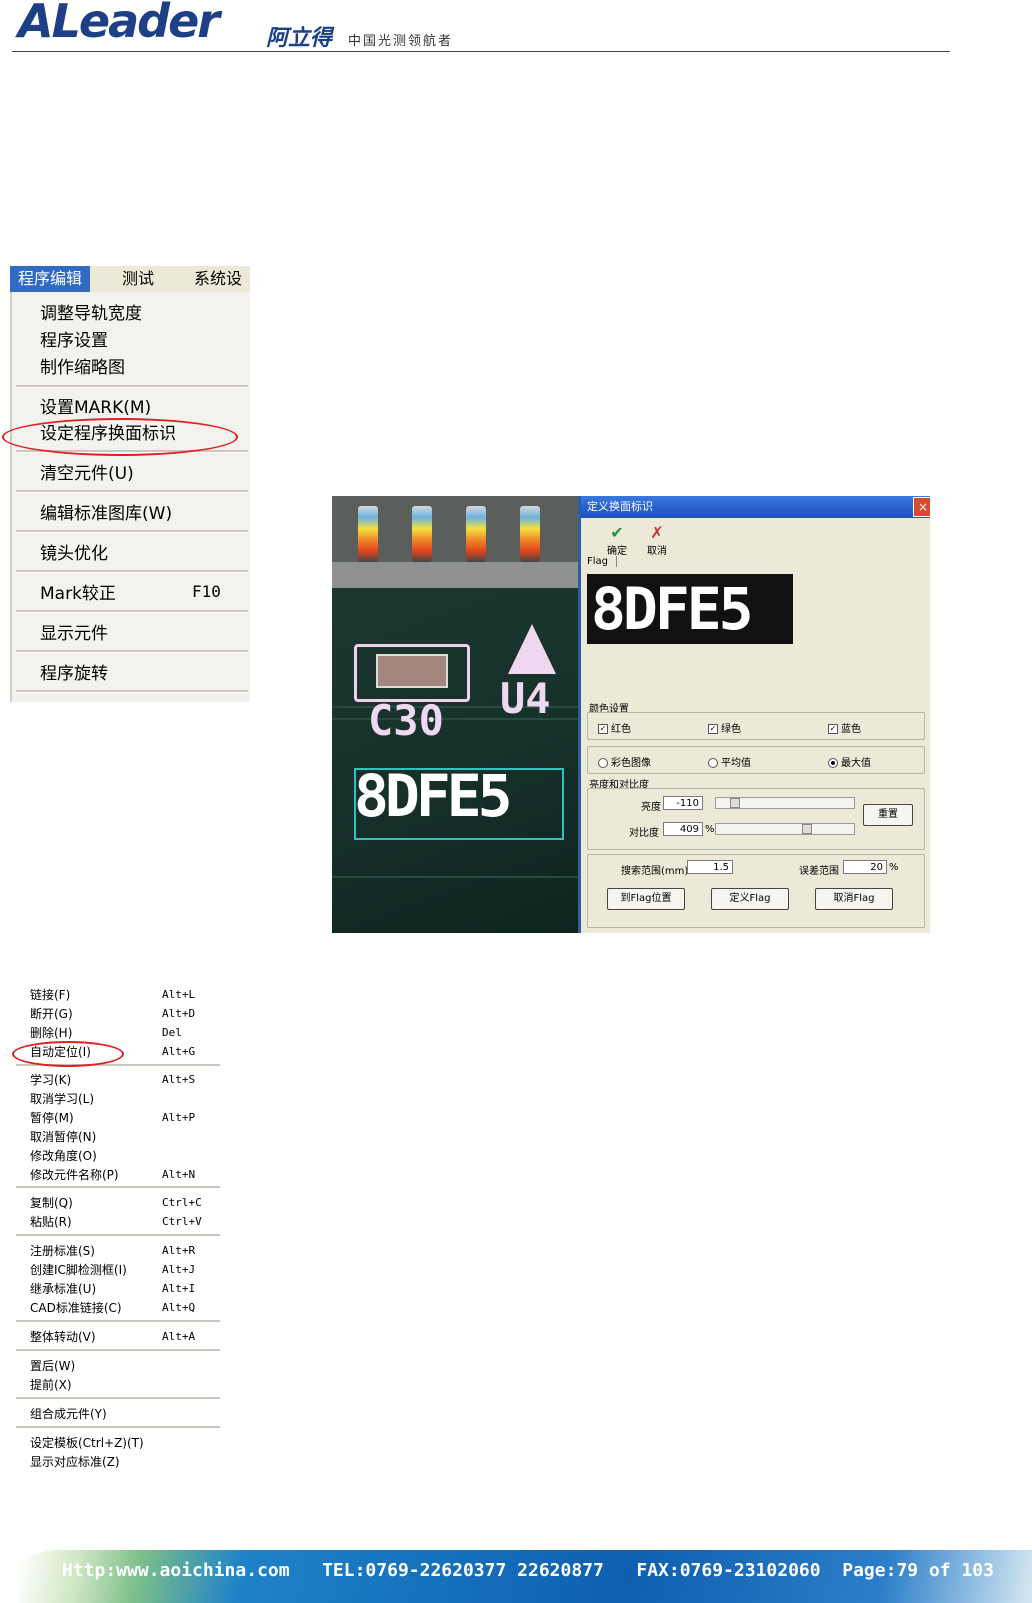 This screenshot has width=1032, height=1603. I want to click on tab-flag: Flag, so click(602, 561).